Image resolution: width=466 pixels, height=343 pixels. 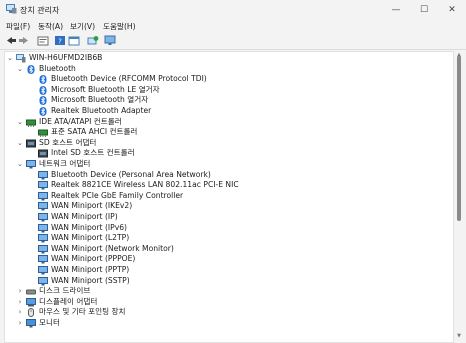 What do you see at coordinates (43, 40) in the screenshot?
I see `properties-icon` at bounding box center [43, 40].